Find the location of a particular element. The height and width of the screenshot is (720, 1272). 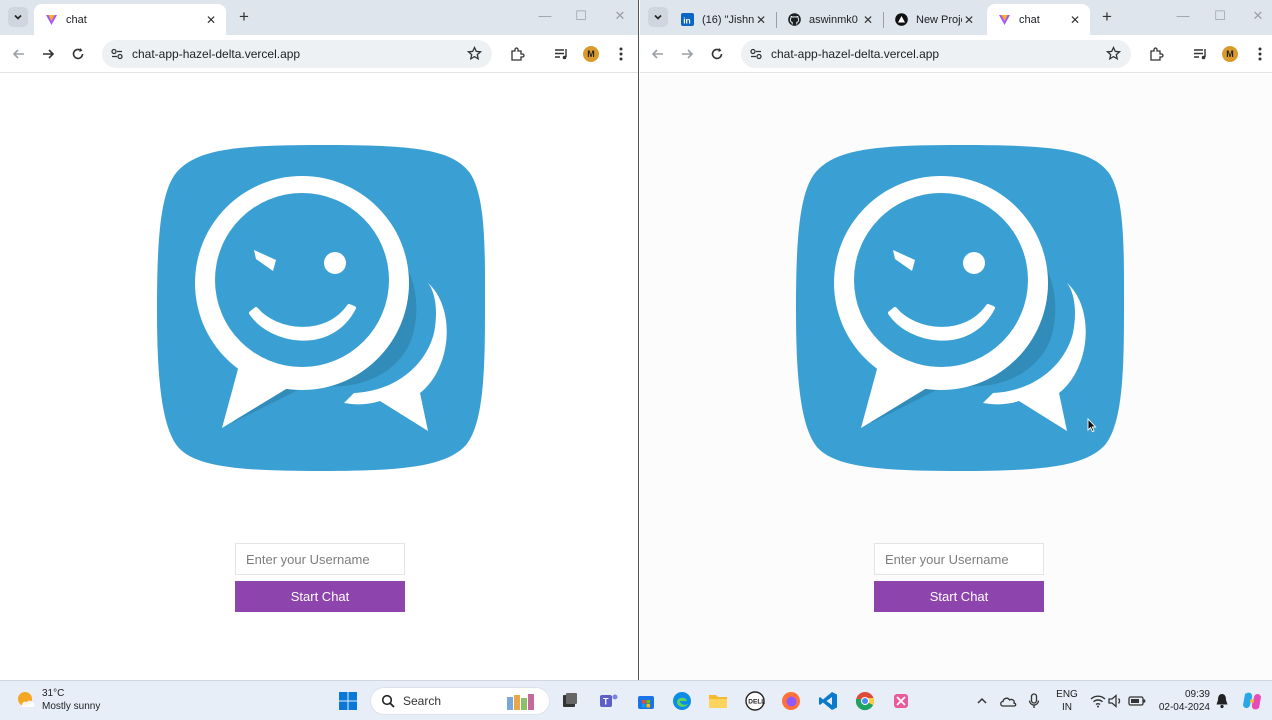

start-button is located at coordinates (348, 701).